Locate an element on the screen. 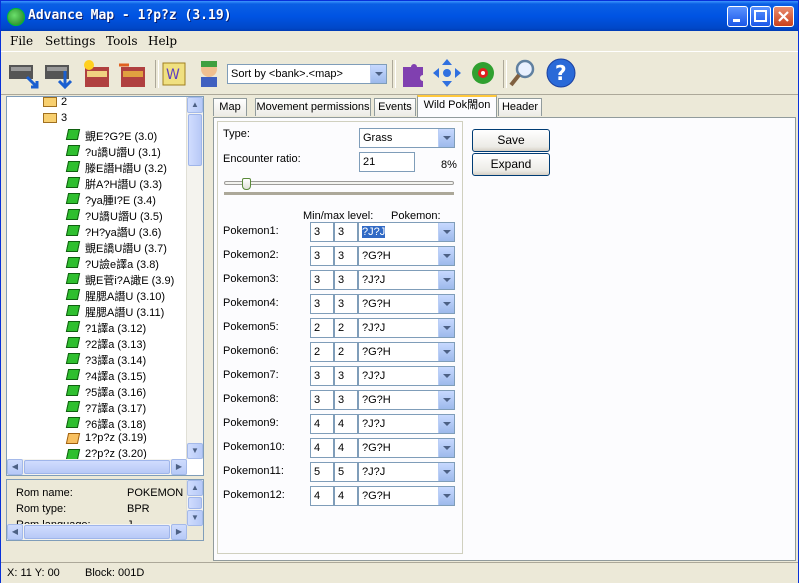 The width and height of the screenshot is (799, 583). menu-tools: Tools is located at coordinates (122, 41).